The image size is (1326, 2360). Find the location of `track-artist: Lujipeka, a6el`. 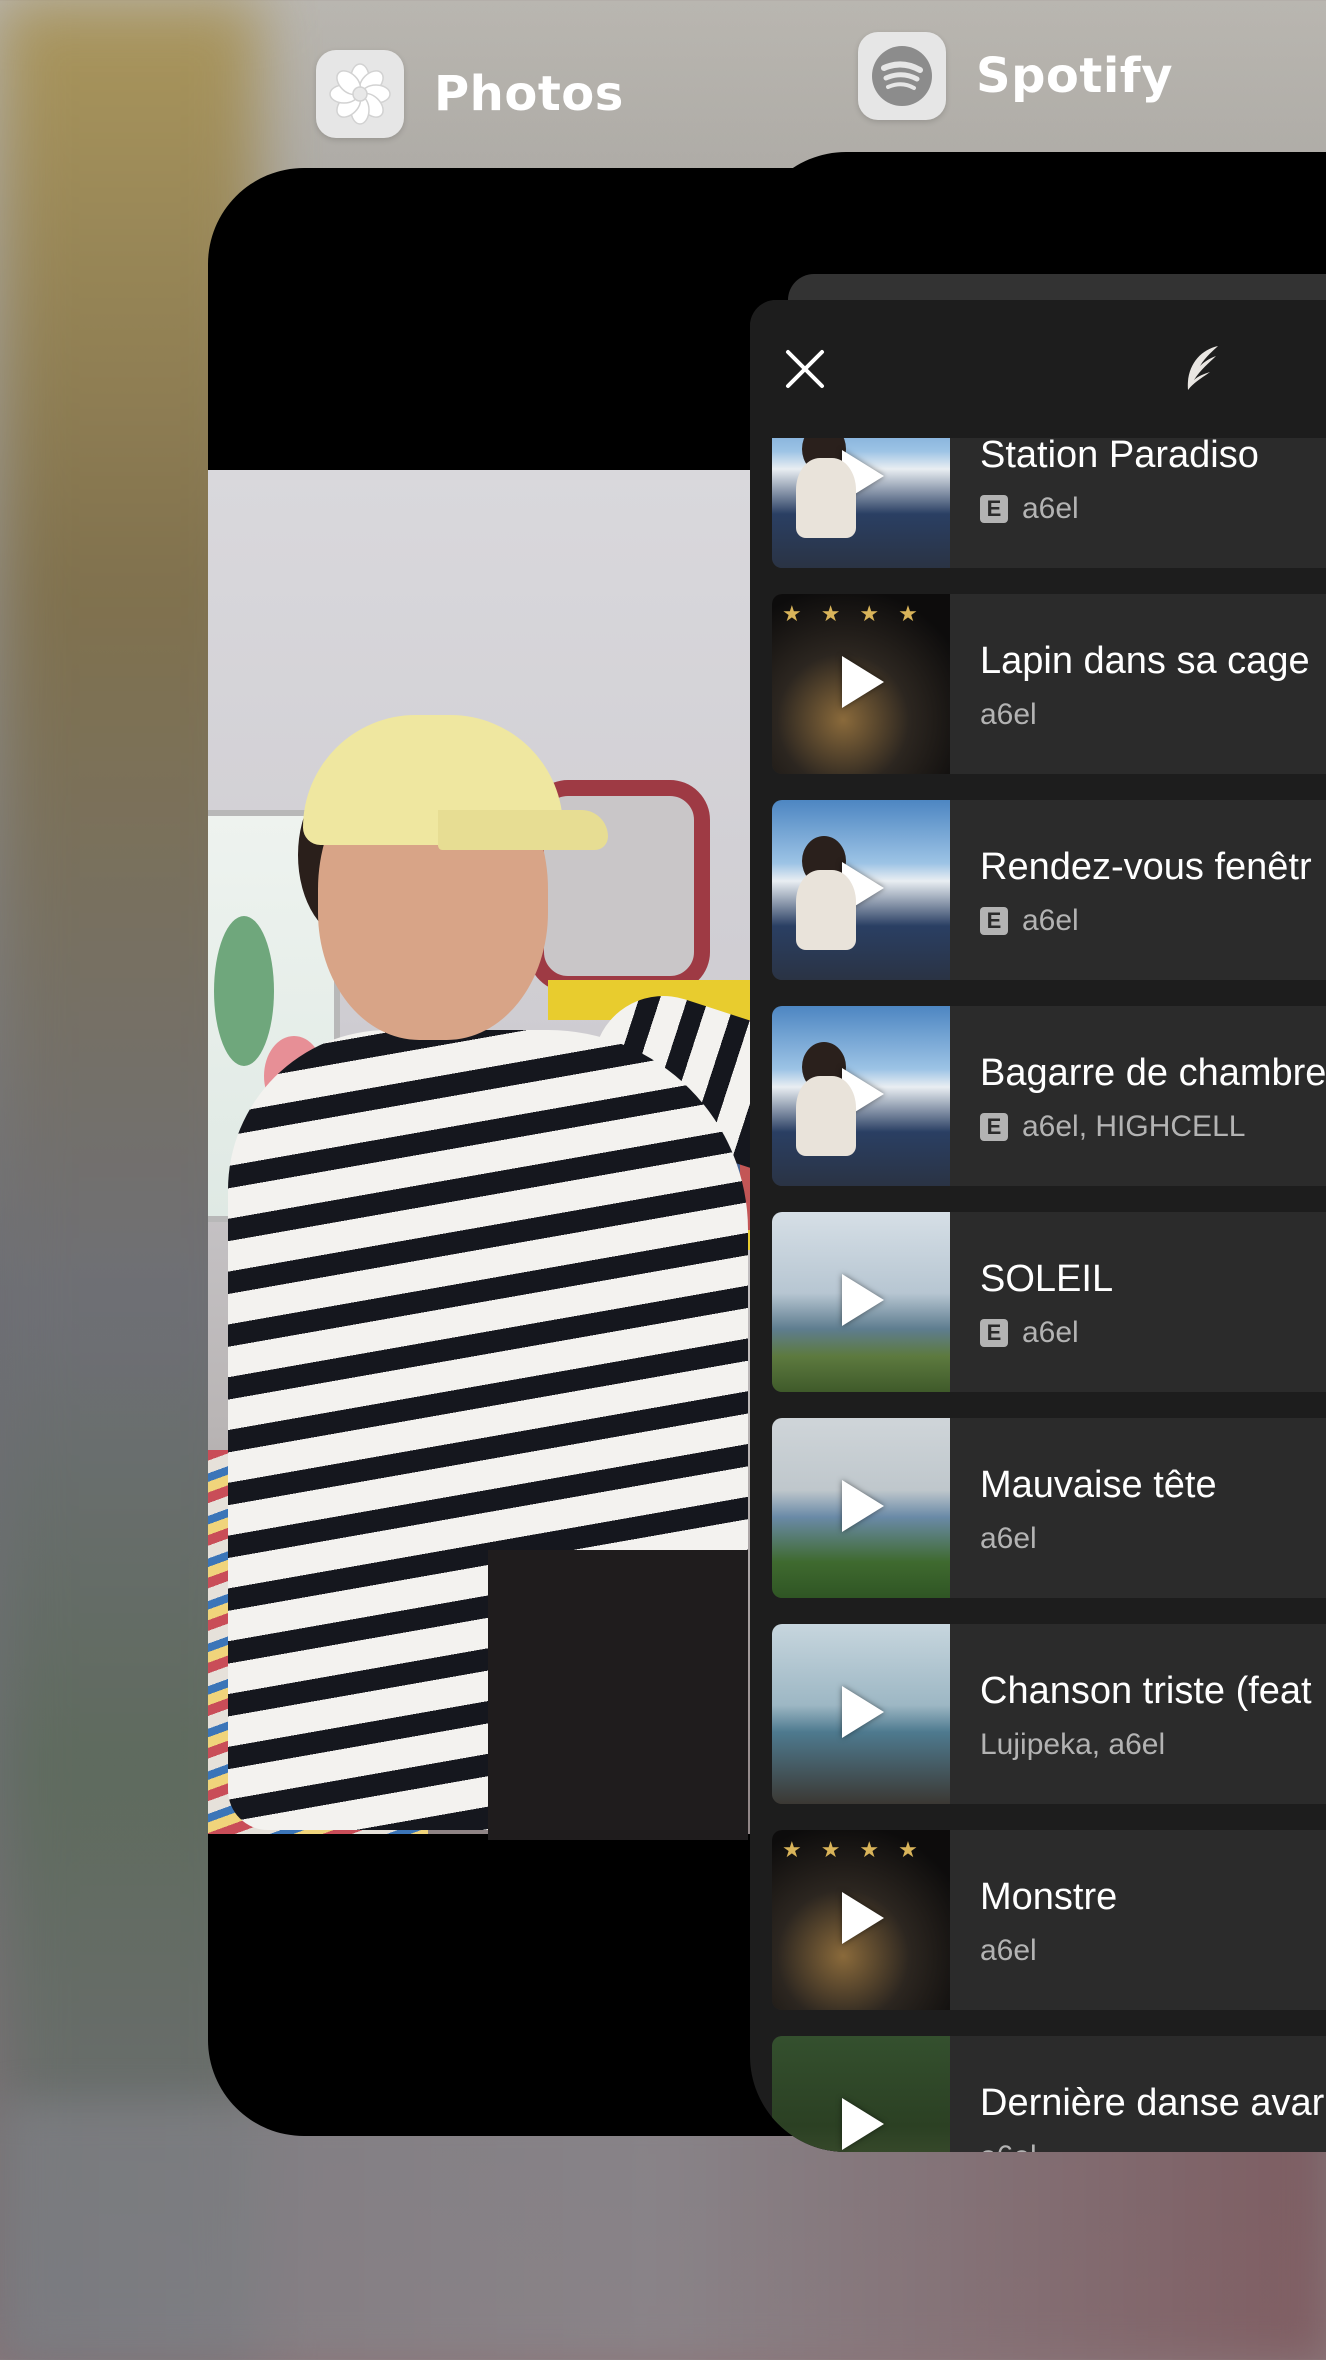

track-artist: Lujipeka, a6el is located at coordinates (1073, 1744).